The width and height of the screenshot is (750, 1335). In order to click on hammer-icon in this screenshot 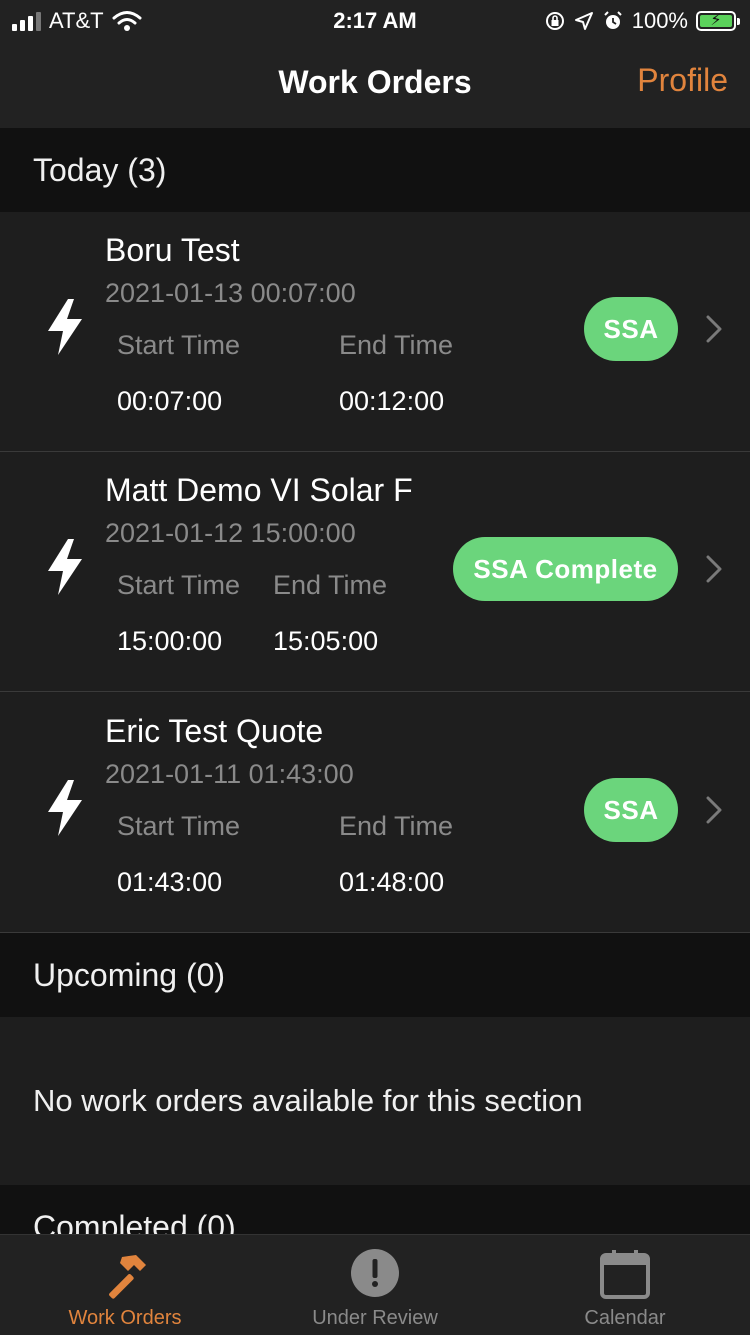, I will do `click(127, 1277)`.